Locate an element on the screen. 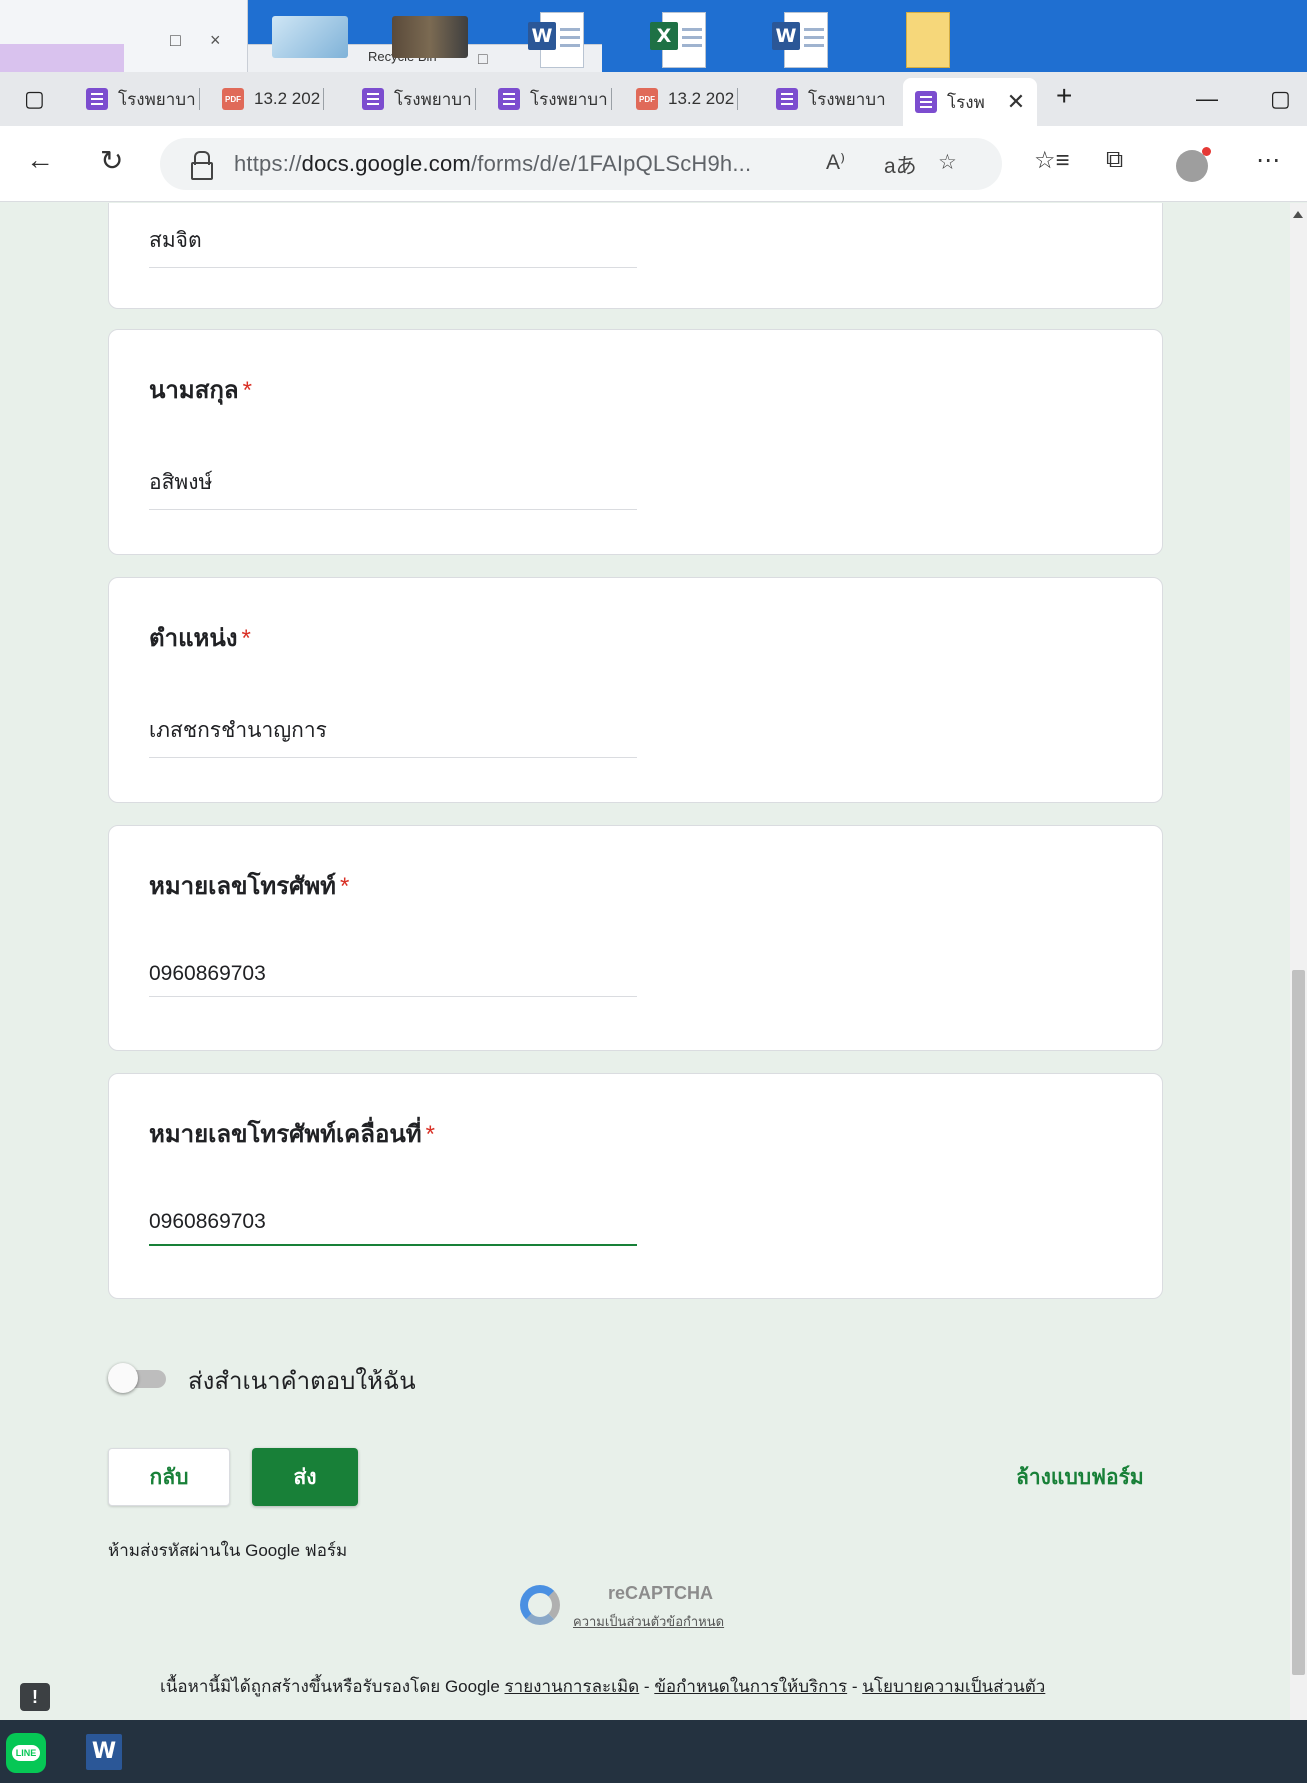  question-card-firstname: สมจิต is located at coordinates (635, 256).